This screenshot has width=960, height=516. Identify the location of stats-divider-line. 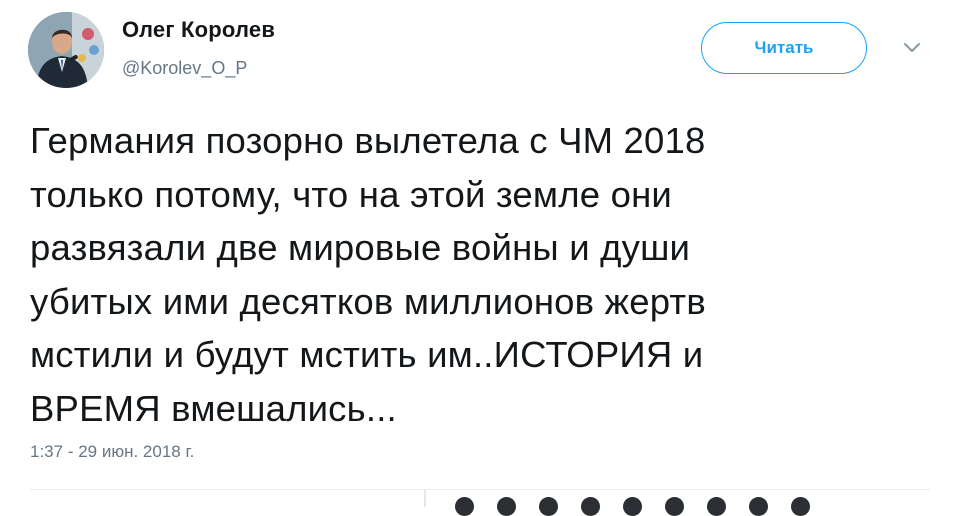
(480, 489).